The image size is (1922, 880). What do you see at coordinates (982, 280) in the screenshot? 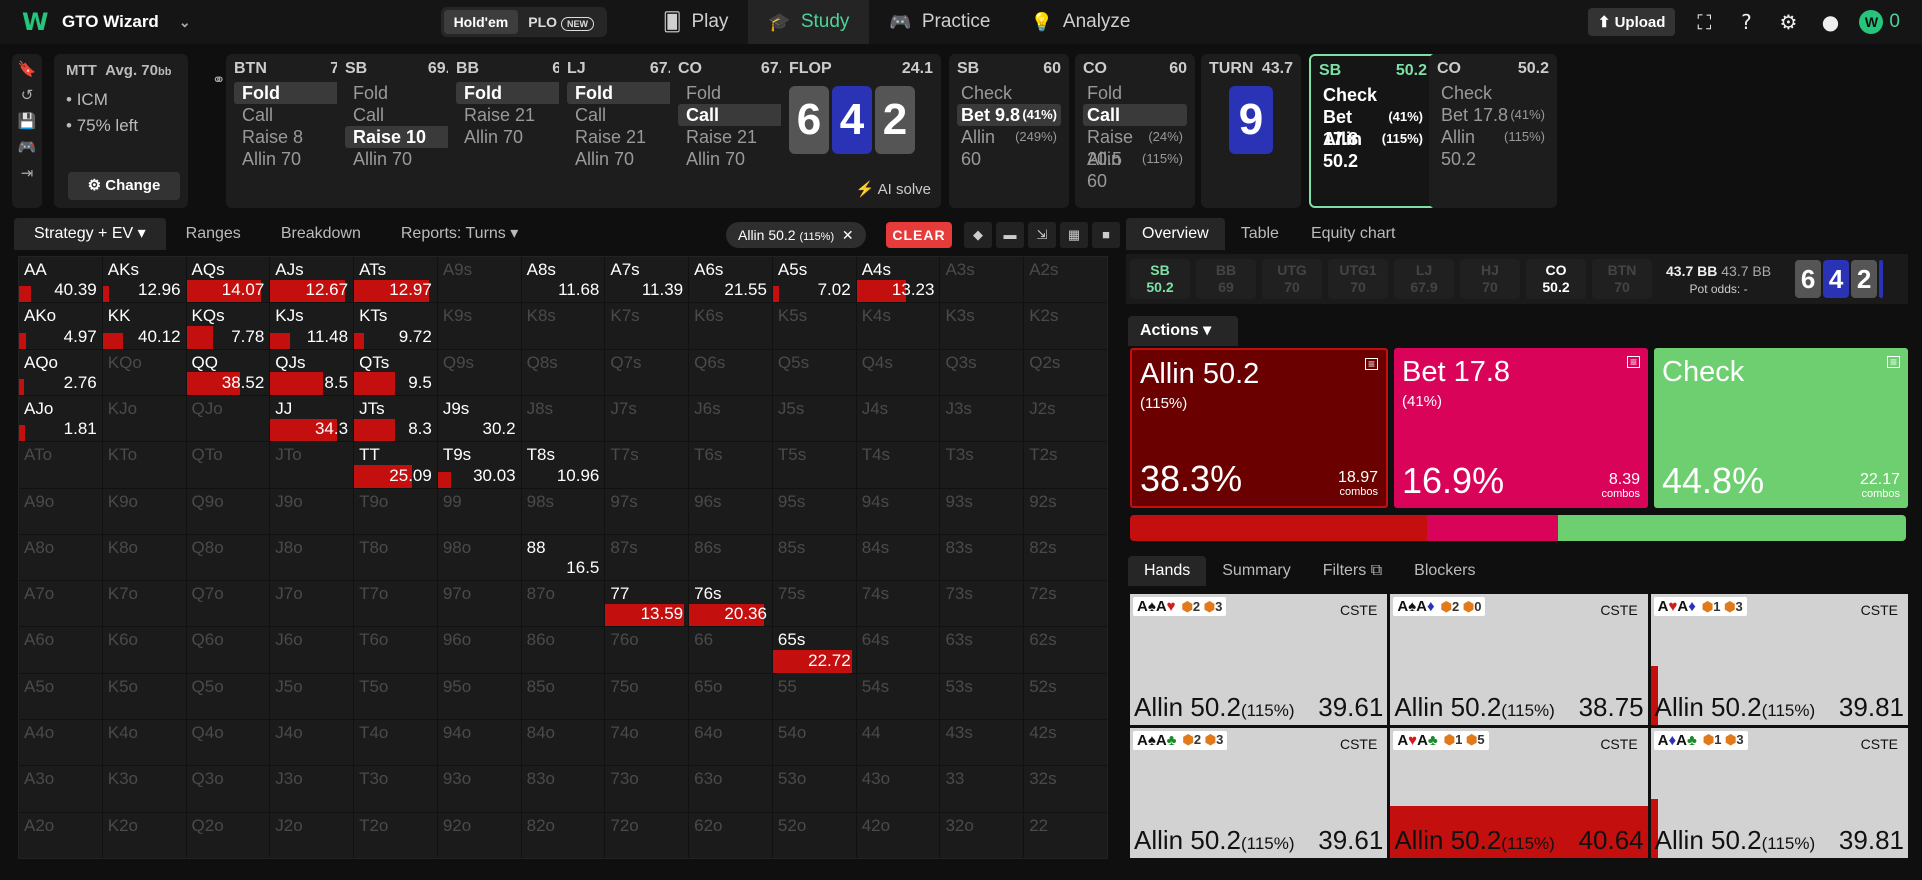
I see `hand-cell: A3s` at bounding box center [982, 280].